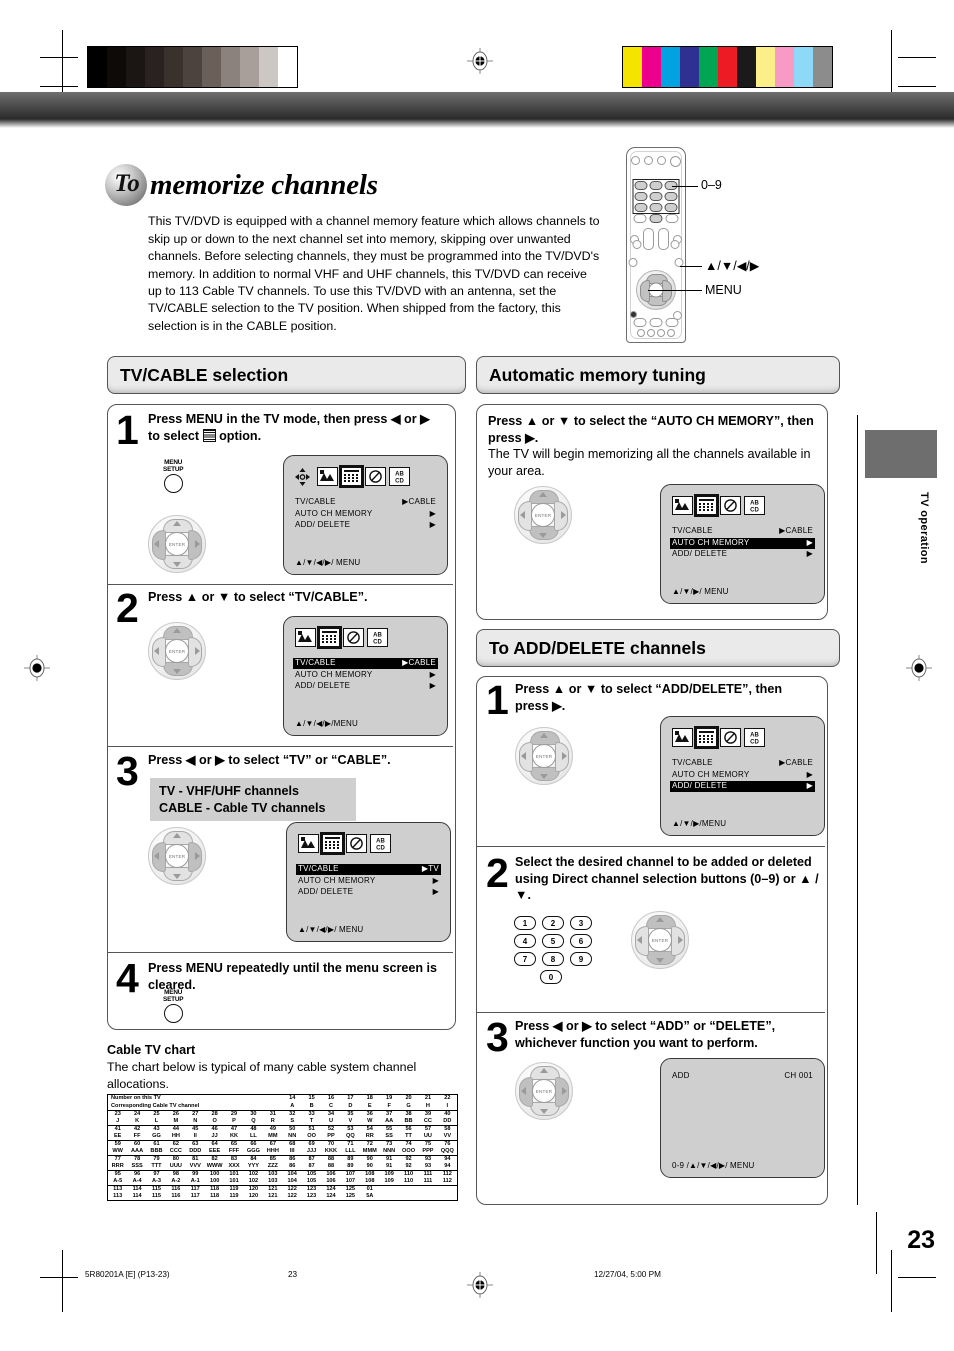 The image size is (954, 1351). I want to click on numeric-button-3: 3, so click(581, 923).